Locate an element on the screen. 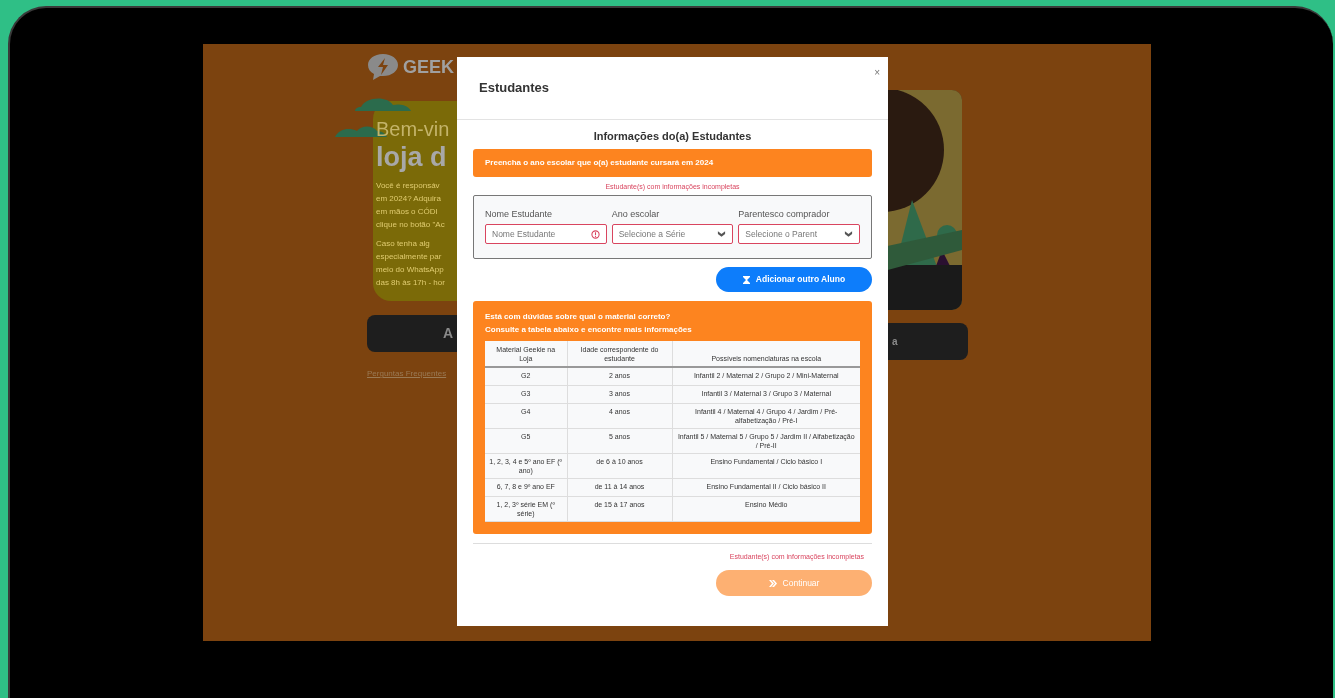 Image resolution: width=1335 pixels, height=698 pixels. field-label: Parentesco comprador is located at coordinates (784, 214).